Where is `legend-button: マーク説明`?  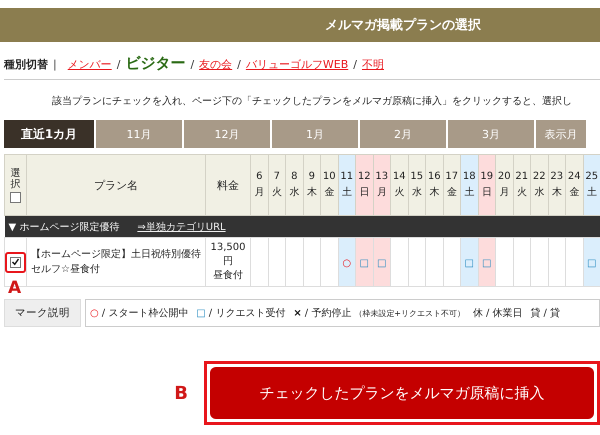 legend-button: マーク説明 is located at coordinates (42, 313).